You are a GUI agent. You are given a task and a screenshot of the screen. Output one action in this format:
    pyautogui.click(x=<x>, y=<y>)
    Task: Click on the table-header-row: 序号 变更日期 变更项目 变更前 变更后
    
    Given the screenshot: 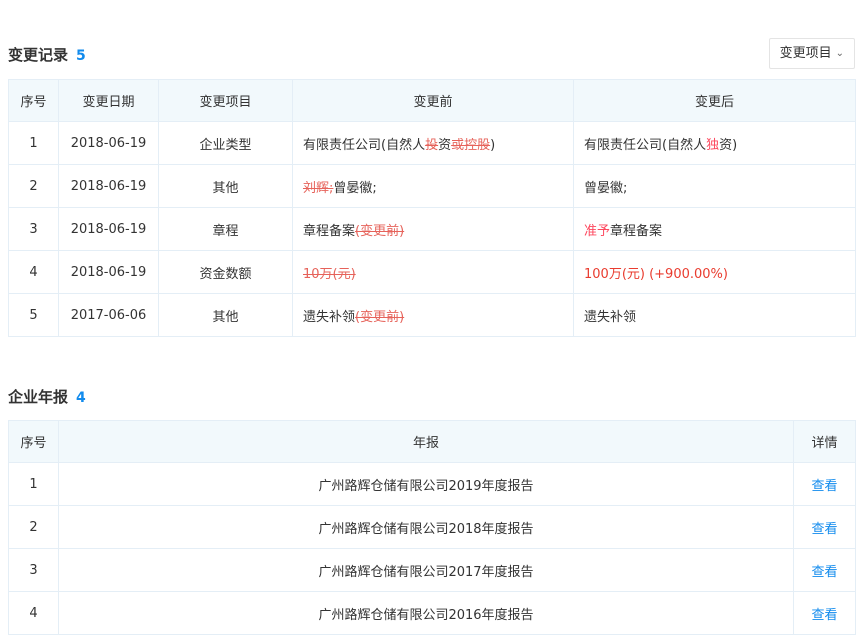 What is the action you would take?
    pyautogui.click(x=432, y=100)
    